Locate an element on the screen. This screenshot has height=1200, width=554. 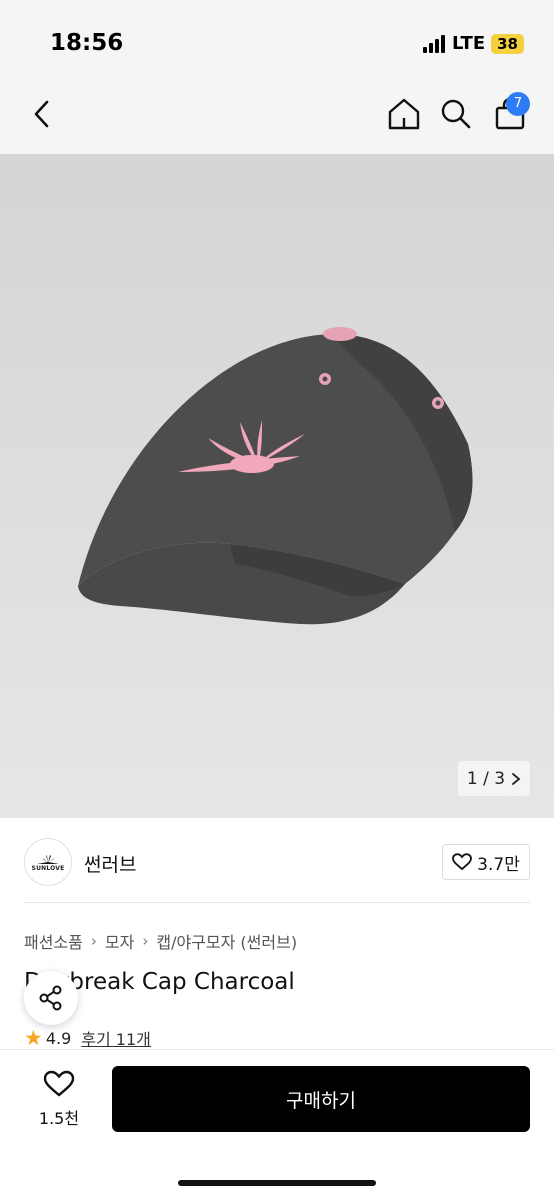
star-icon: ★ is located at coordinates (33, 1037).